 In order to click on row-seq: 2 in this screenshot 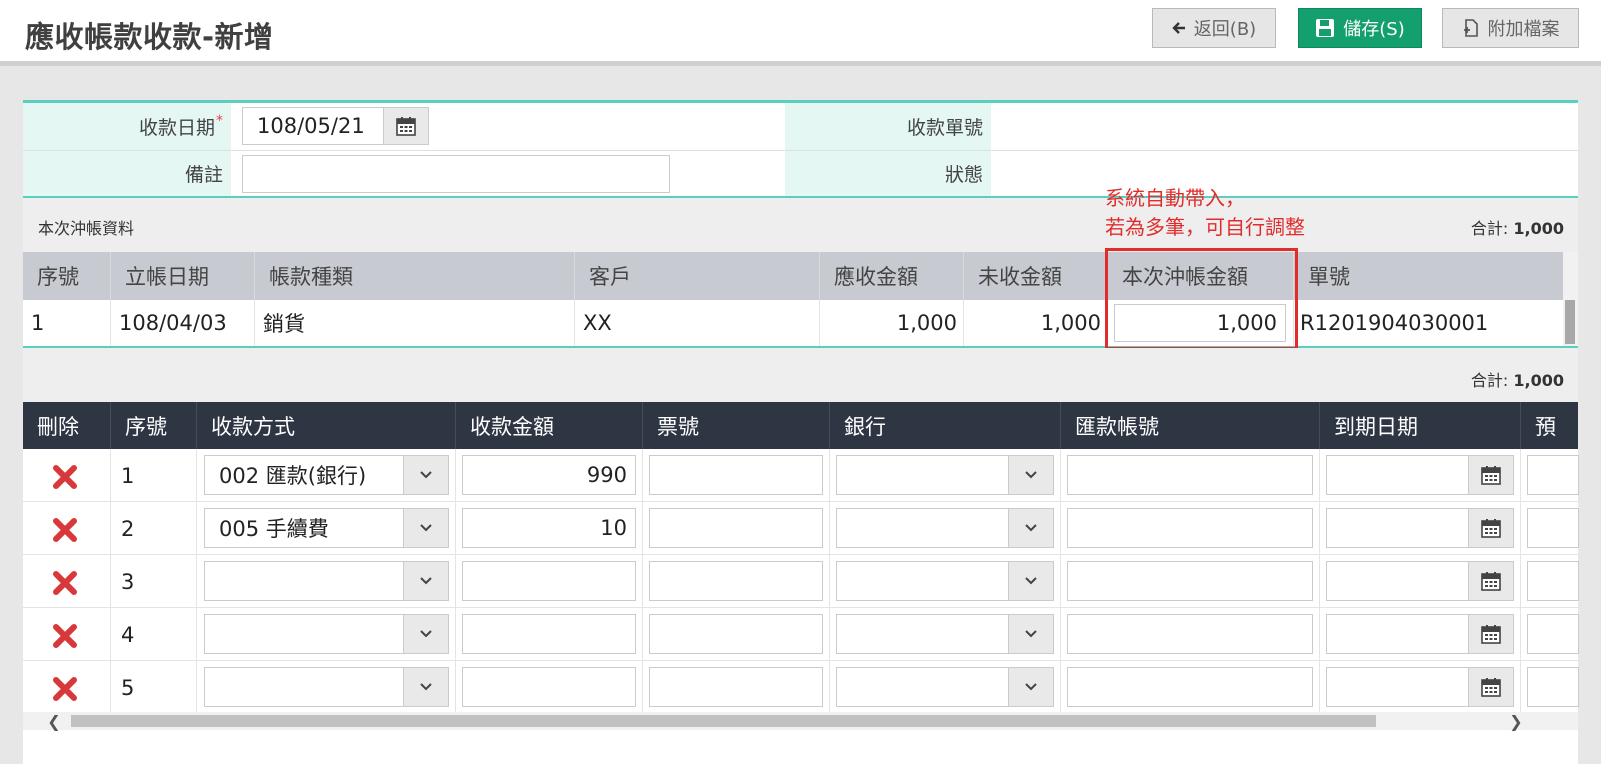, I will do `click(128, 528)`.